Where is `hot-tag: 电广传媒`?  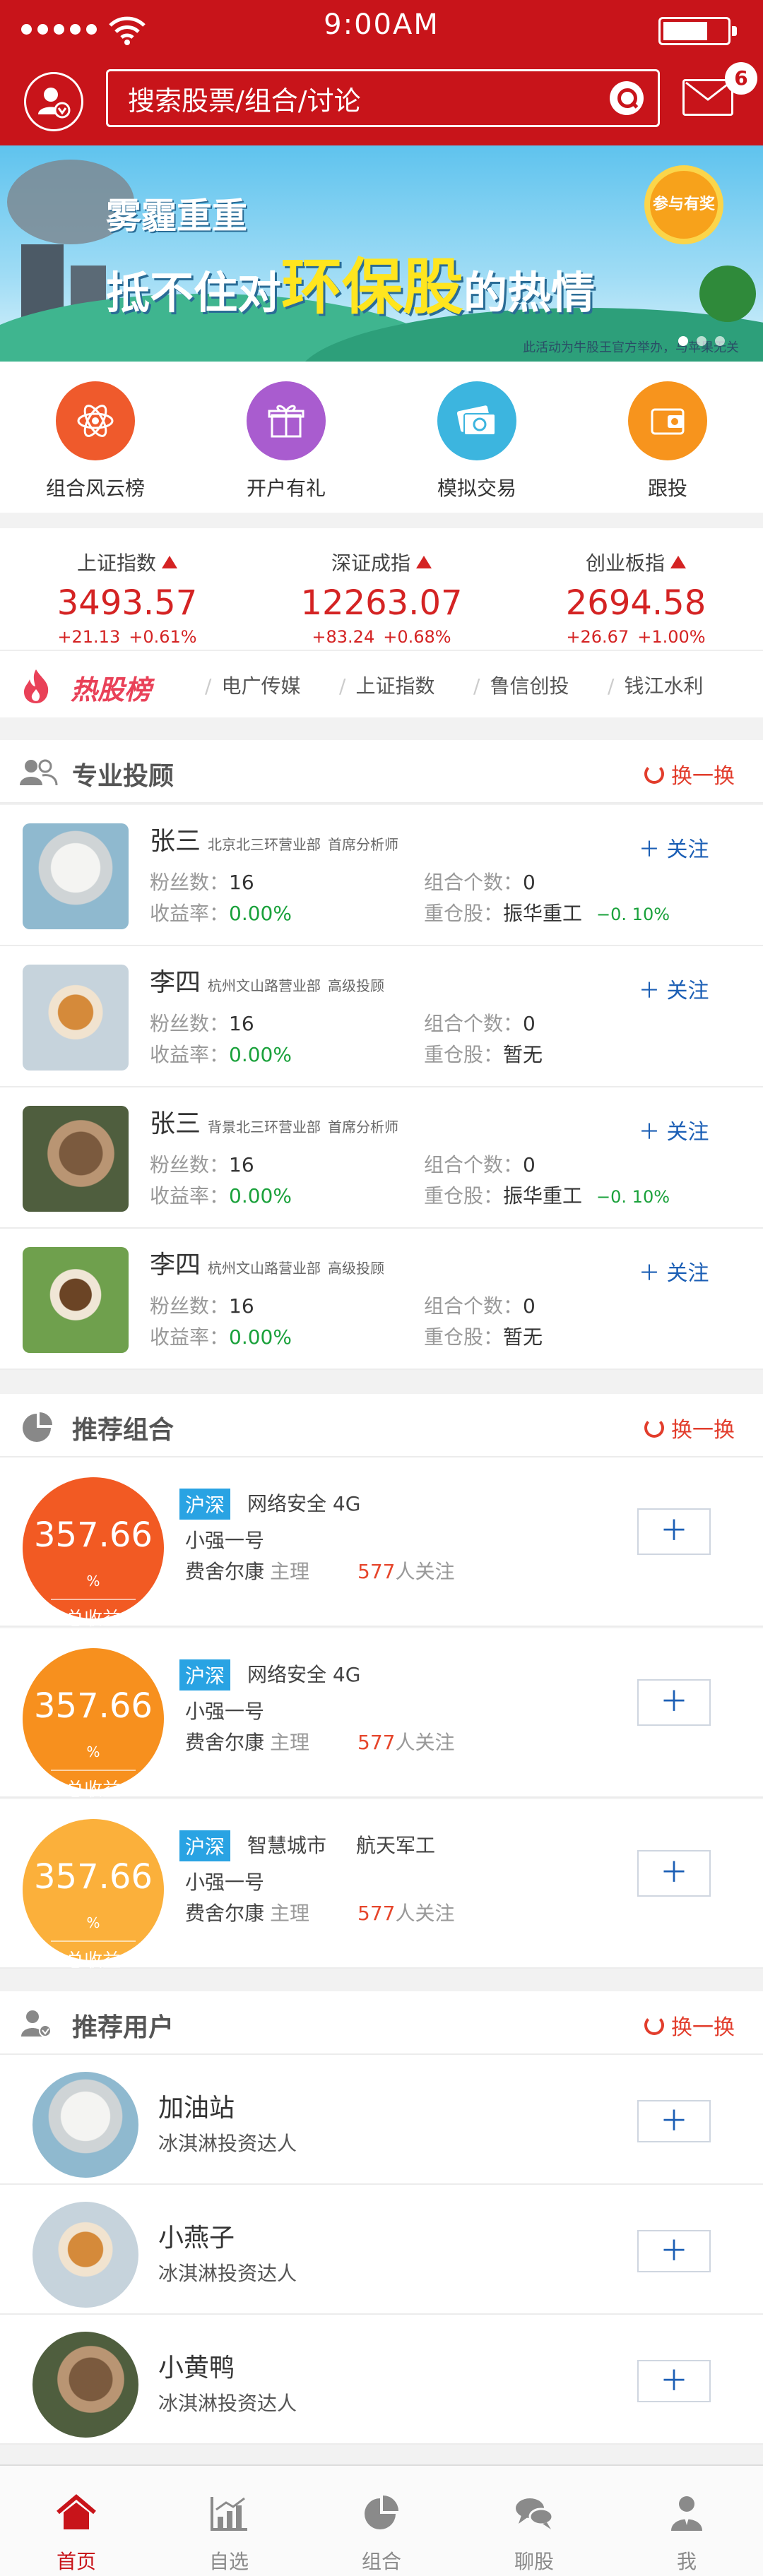
hot-tag: 电广传媒 is located at coordinates (272, 685).